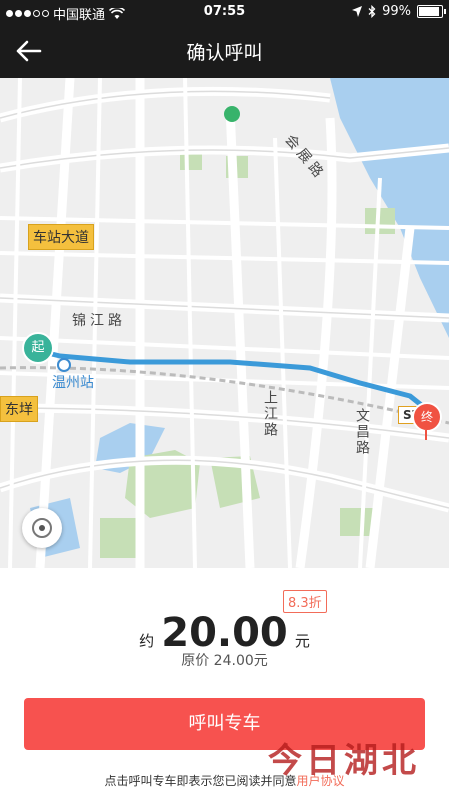 This screenshot has height=800, width=449. What do you see at coordinates (372, 11) in the screenshot?
I see `bluetooth-icon` at bounding box center [372, 11].